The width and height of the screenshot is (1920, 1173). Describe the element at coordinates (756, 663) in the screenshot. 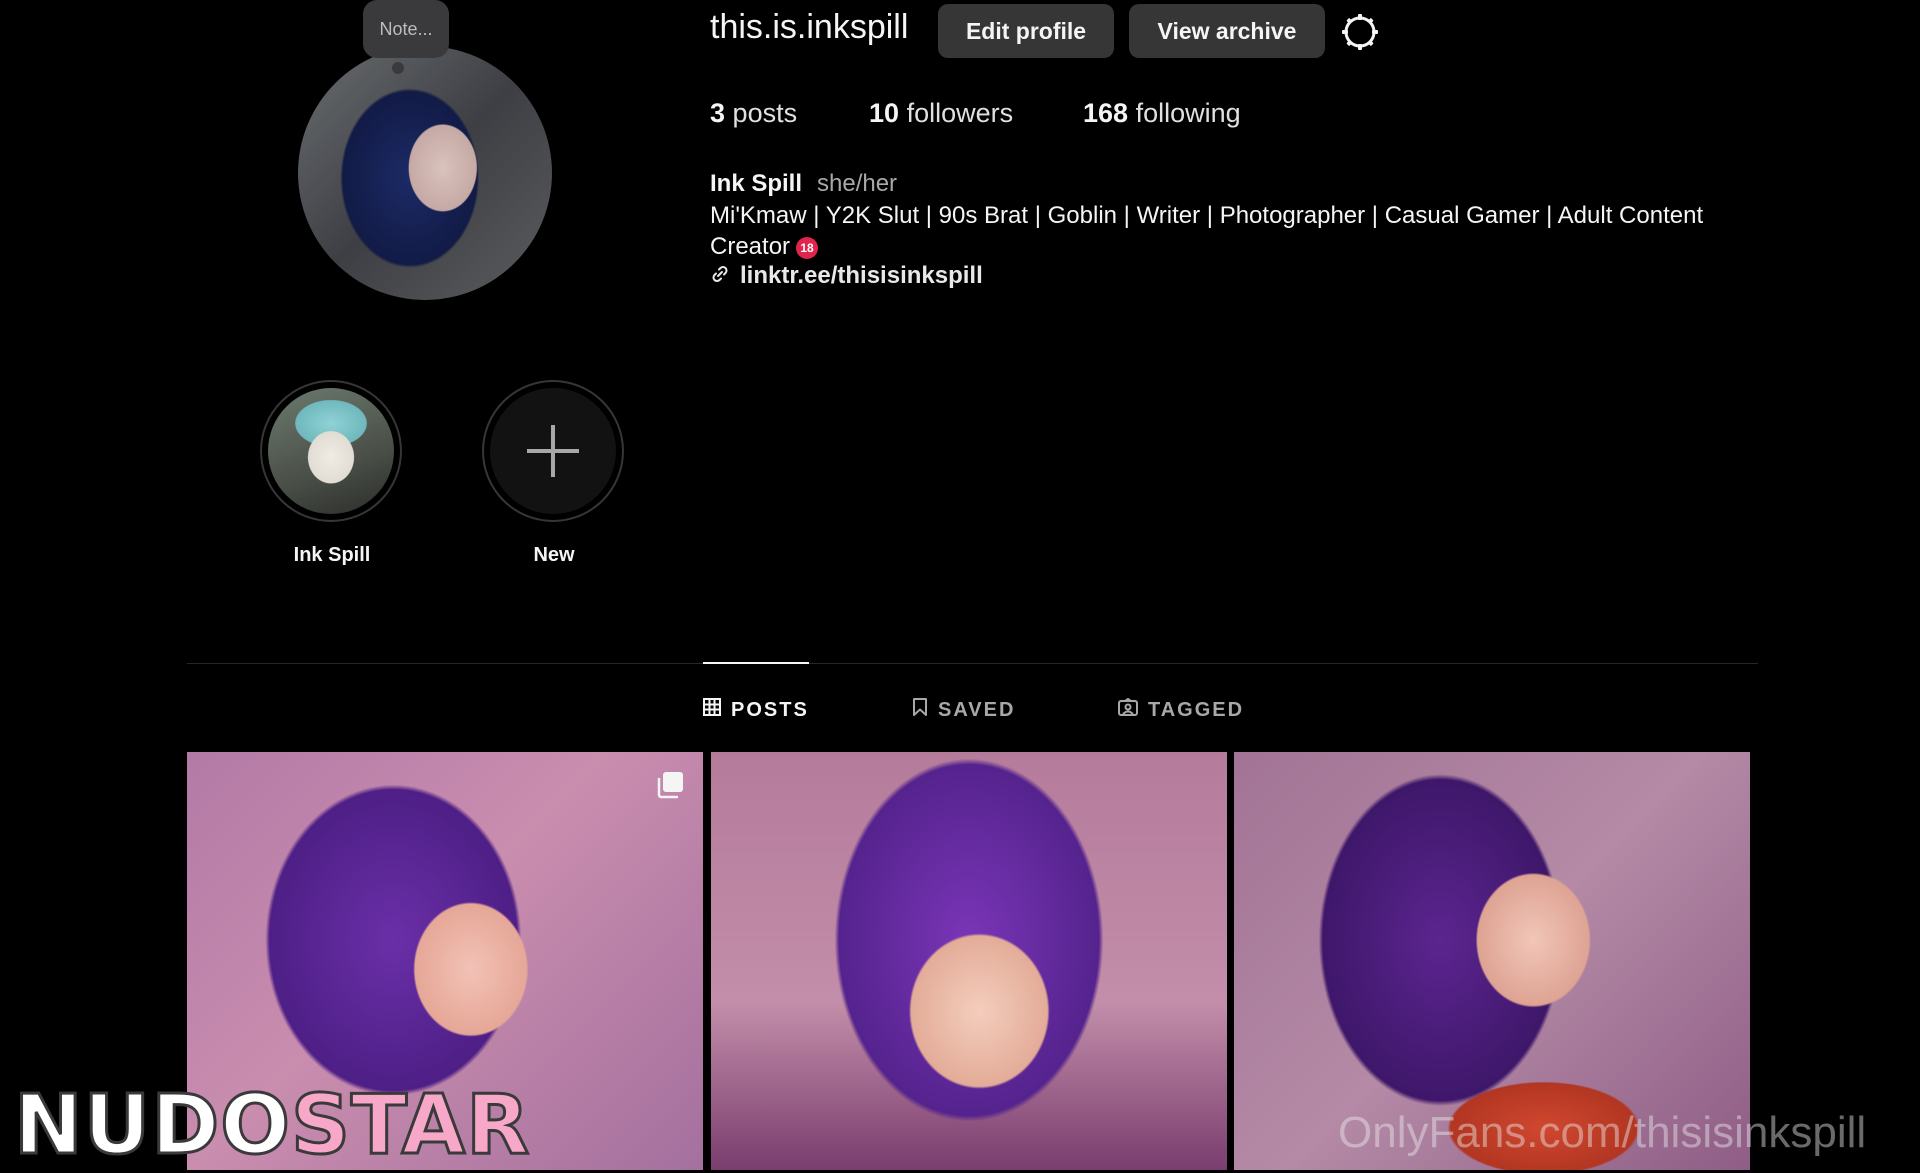

I see `active-tab-indicator` at that location.